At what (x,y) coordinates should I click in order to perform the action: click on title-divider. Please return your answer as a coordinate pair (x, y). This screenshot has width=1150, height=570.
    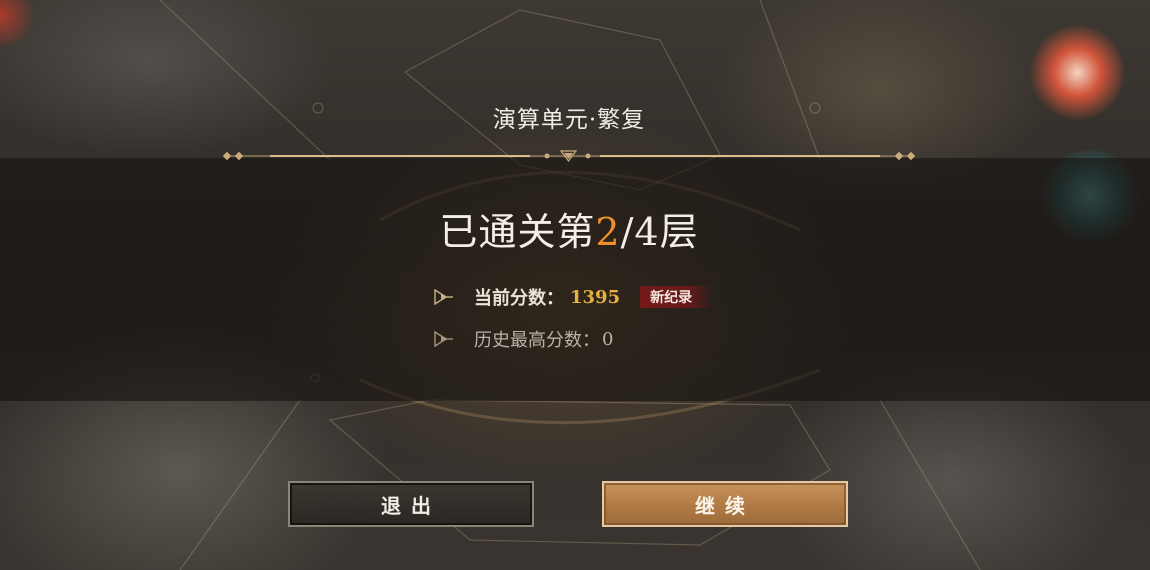
    Looking at the image, I should click on (569, 156).